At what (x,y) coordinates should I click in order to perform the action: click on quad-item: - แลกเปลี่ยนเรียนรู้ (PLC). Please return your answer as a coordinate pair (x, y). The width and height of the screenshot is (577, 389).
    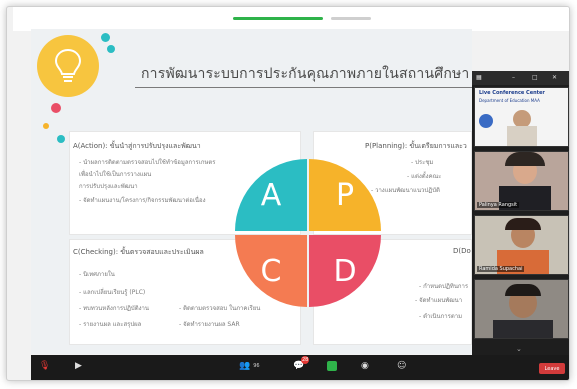
    Looking at the image, I should click on (112, 292).